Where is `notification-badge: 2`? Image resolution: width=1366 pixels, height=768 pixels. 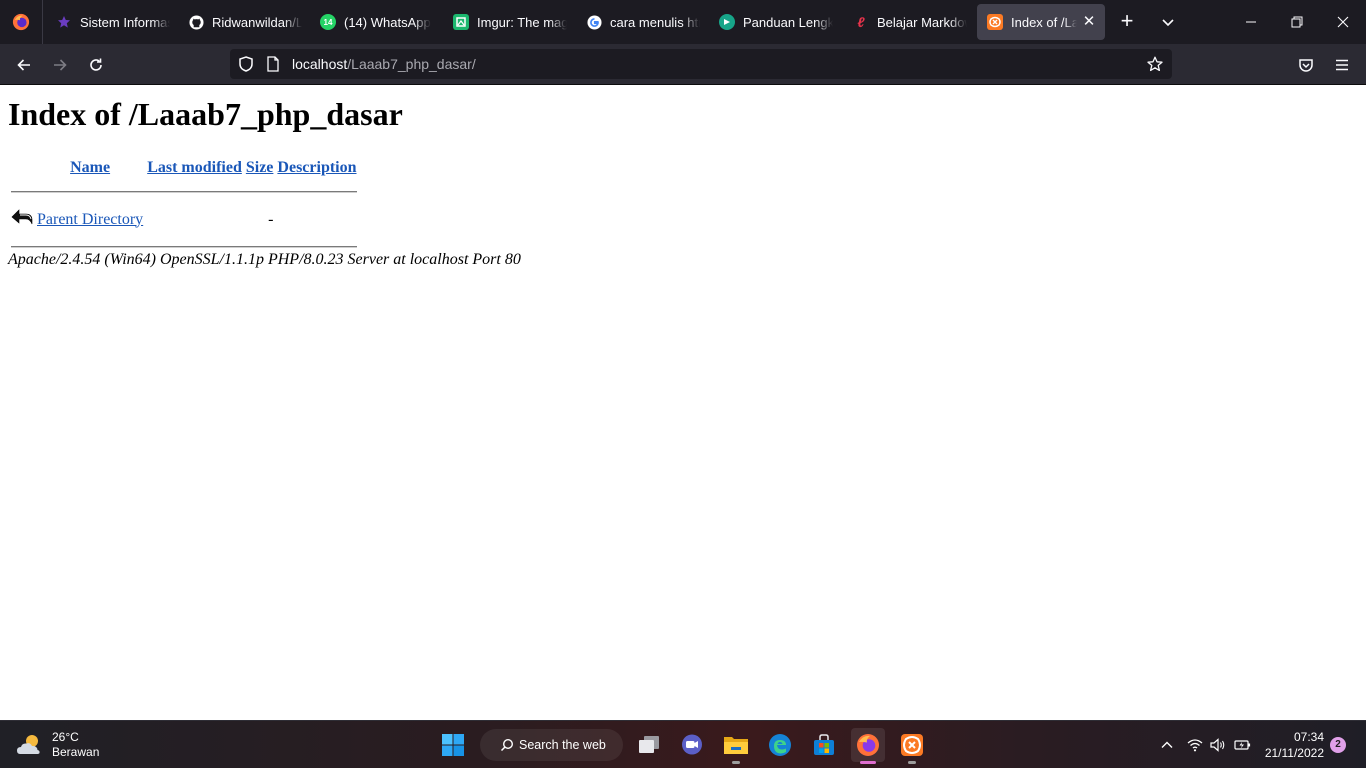 notification-badge: 2 is located at coordinates (1338, 745).